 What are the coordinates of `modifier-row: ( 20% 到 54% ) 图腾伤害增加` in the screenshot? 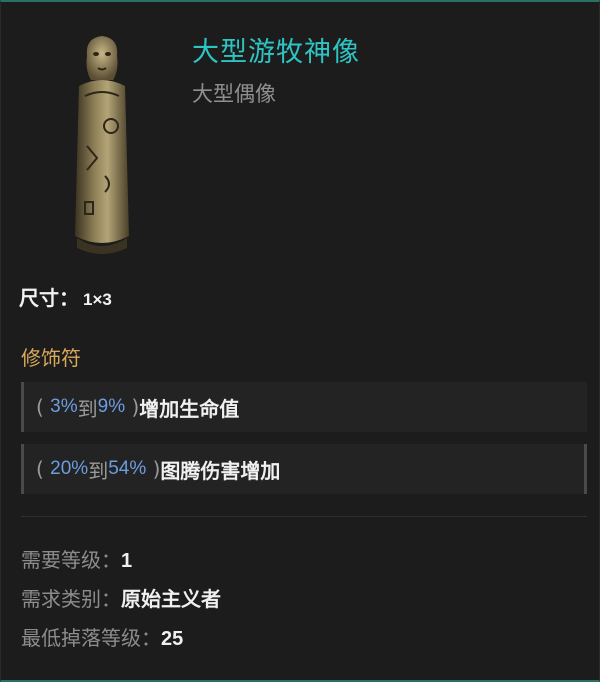 It's located at (304, 469).